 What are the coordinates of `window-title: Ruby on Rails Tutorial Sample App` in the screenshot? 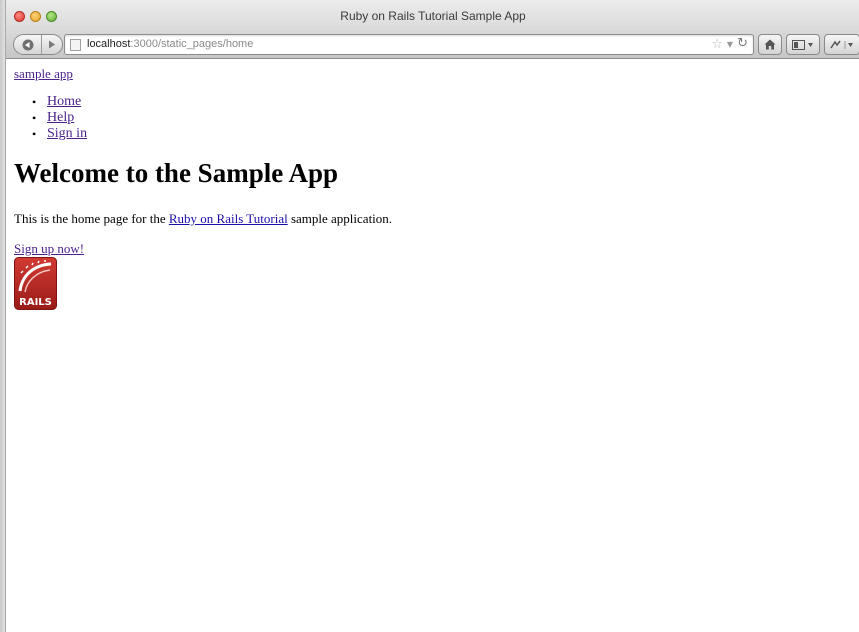 It's located at (433, 16).